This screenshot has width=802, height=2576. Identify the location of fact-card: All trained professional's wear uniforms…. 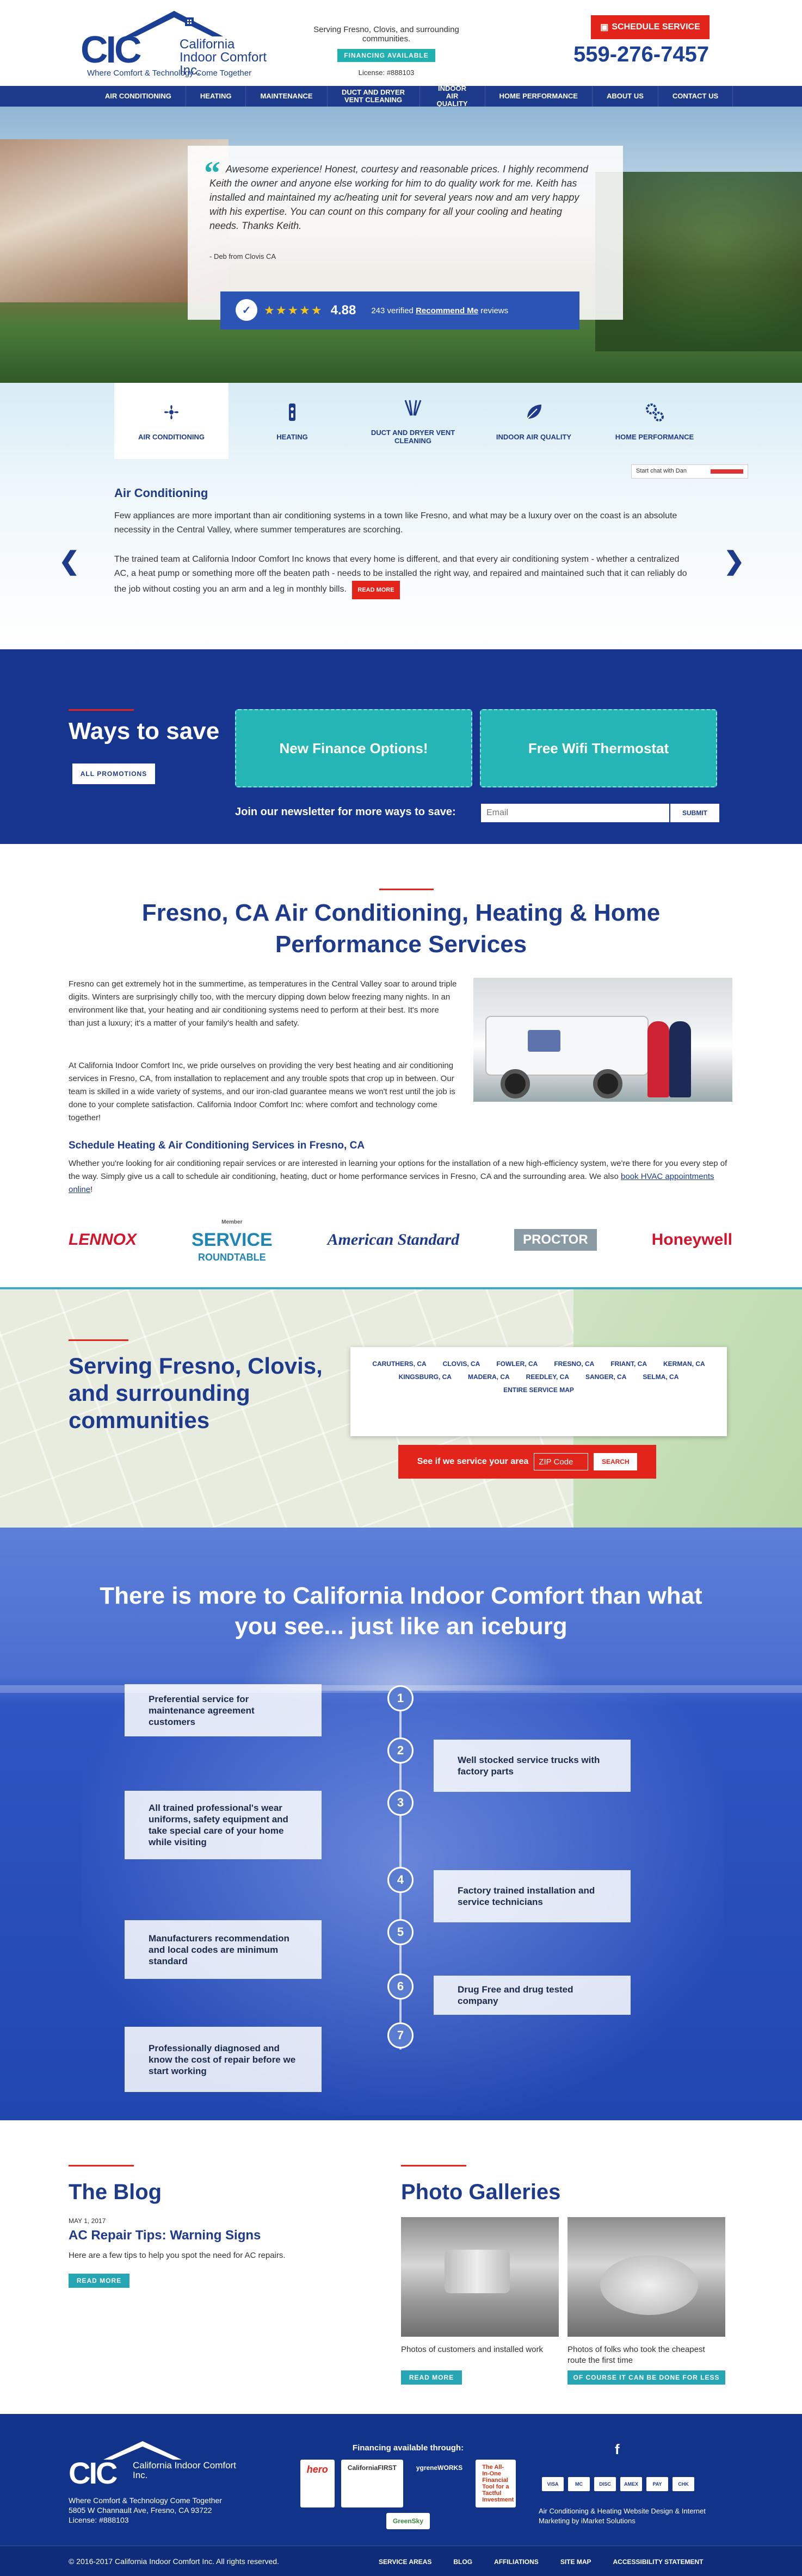
(223, 1825).